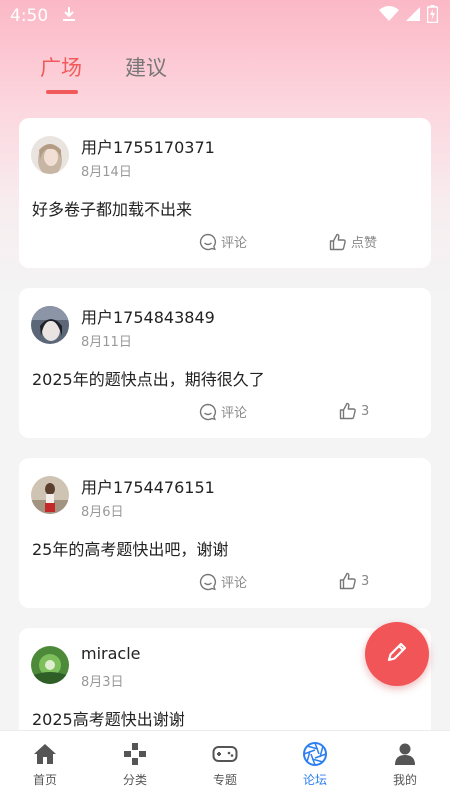 The height and width of the screenshot is (800, 450). I want to click on tab-square: 广场, so click(61, 67).